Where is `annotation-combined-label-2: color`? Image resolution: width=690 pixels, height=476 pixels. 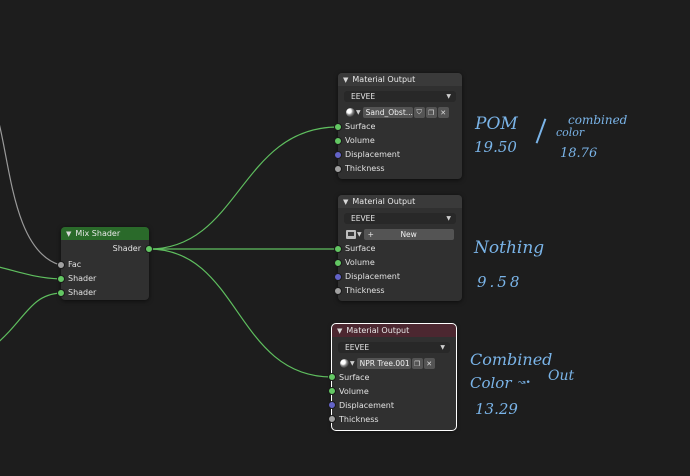 annotation-combined-label-2: color is located at coordinates (570, 132).